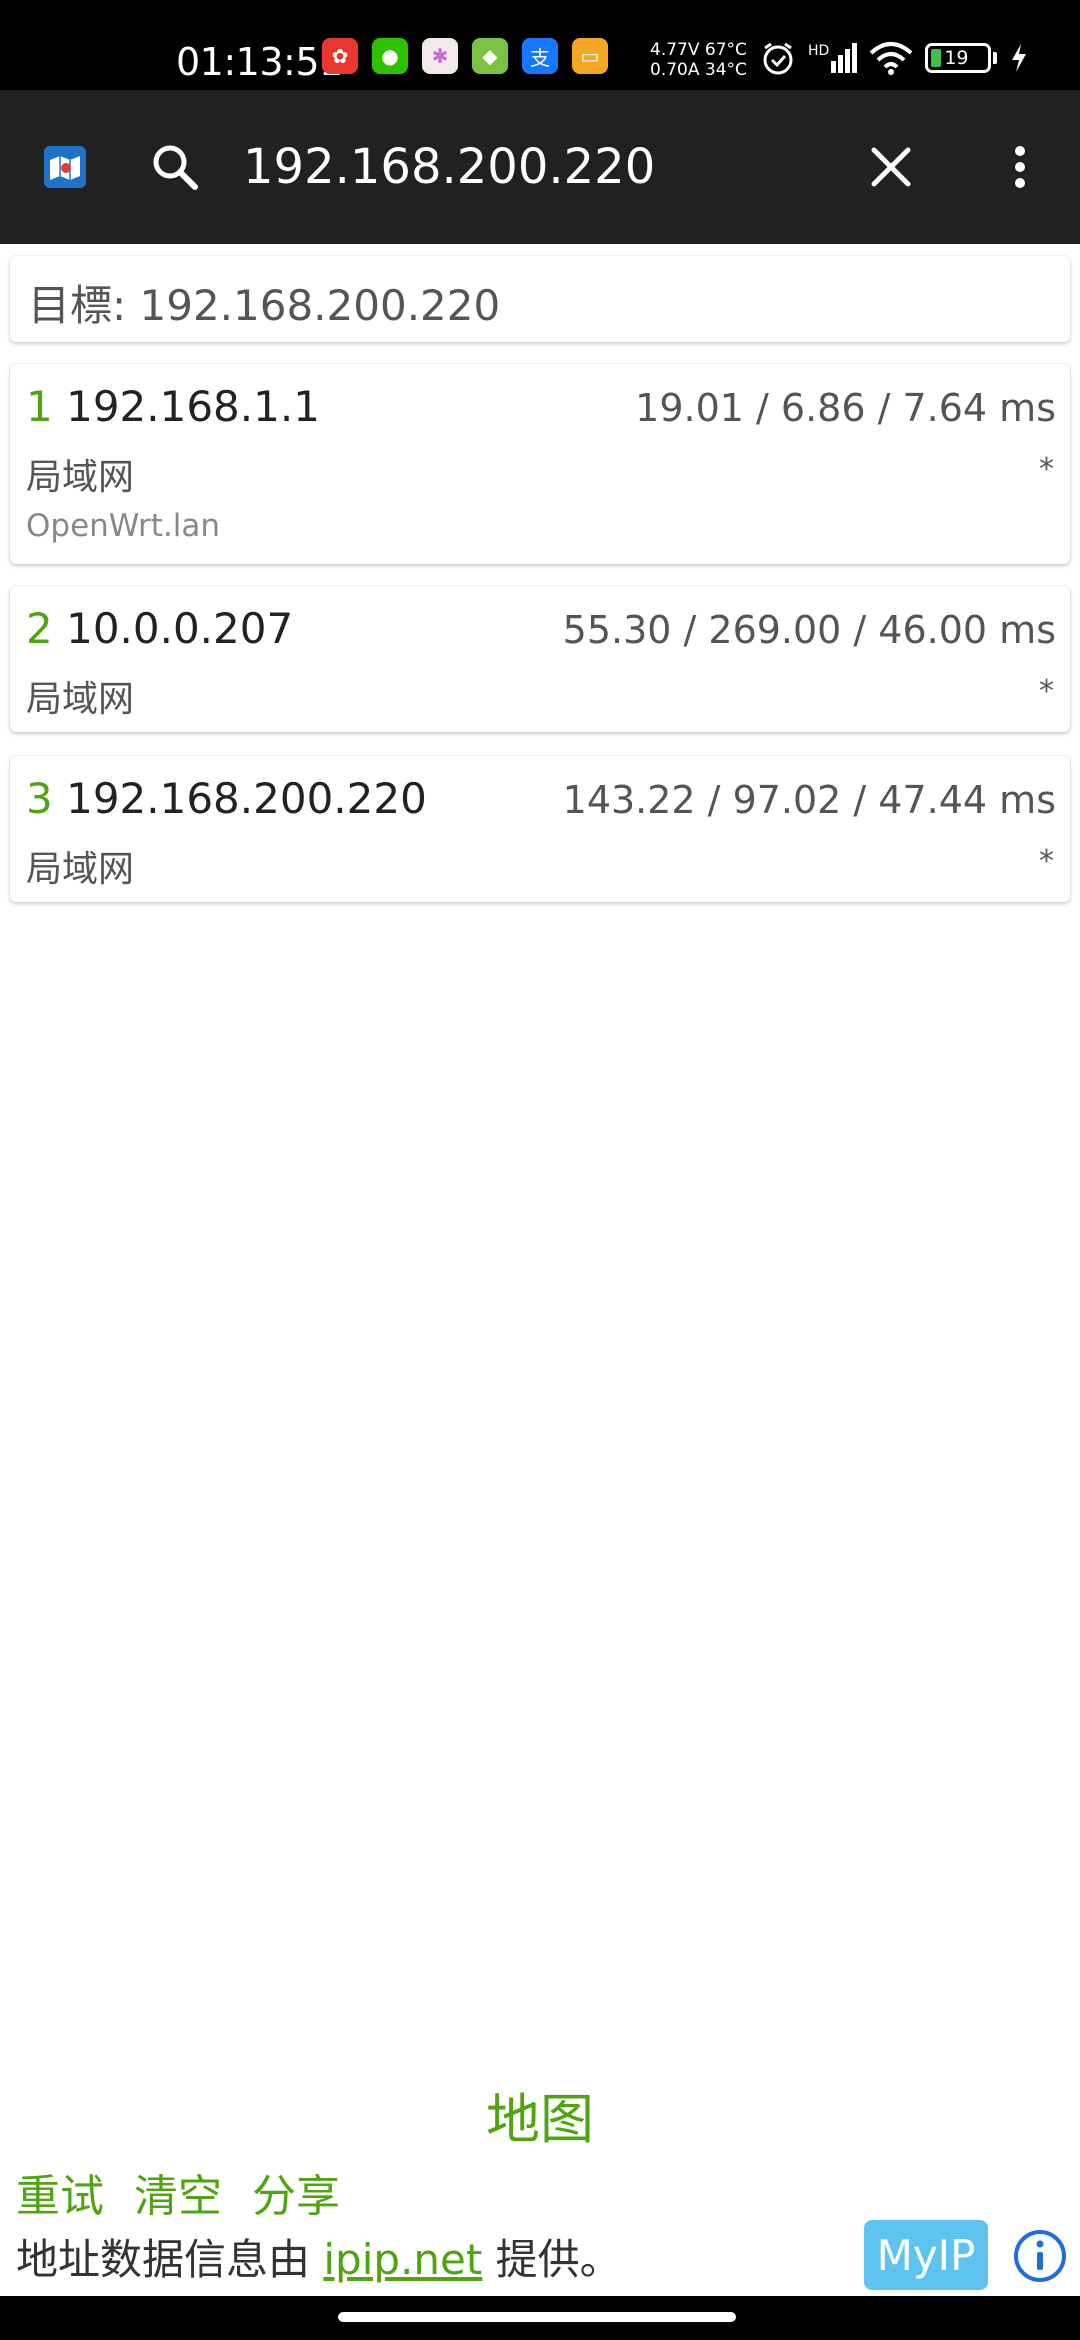 The height and width of the screenshot is (2340, 1080). I want to click on hop-hostname: OpenWrt.lan, so click(123, 526).